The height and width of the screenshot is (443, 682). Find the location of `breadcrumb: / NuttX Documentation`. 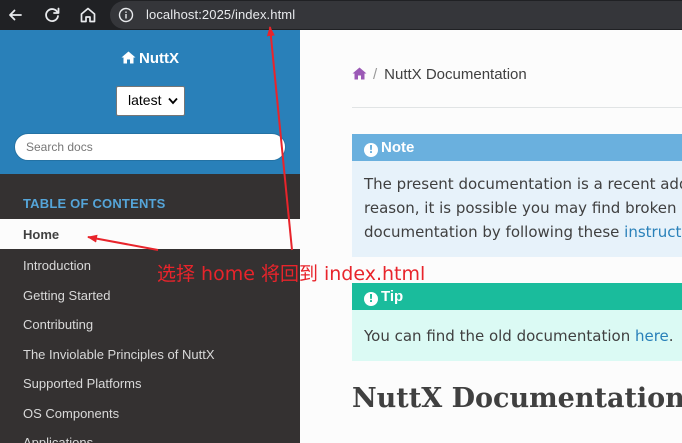

breadcrumb: / NuttX Documentation is located at coordinates (439, 74).